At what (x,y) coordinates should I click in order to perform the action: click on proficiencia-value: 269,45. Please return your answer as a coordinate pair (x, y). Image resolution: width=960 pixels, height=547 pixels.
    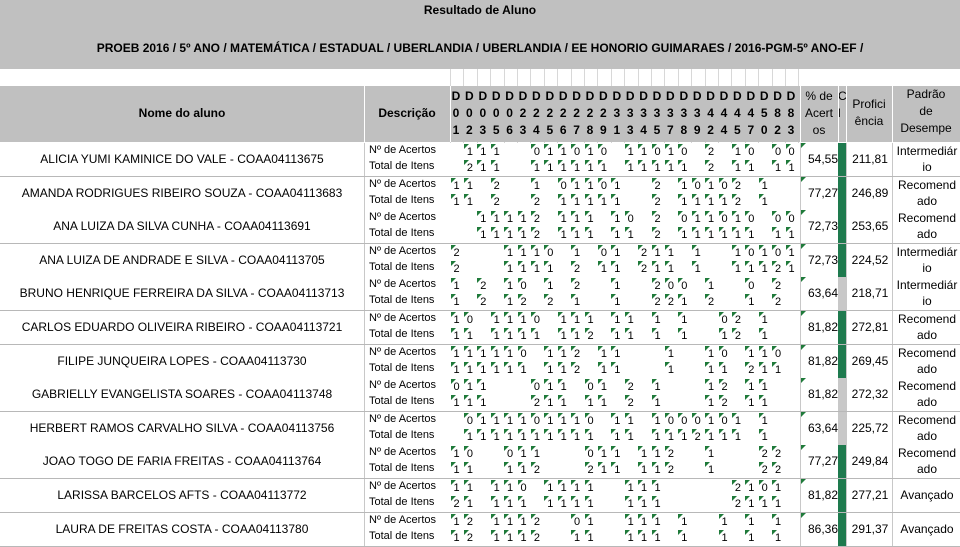
    Looking at the image, I should click on (869, 361).